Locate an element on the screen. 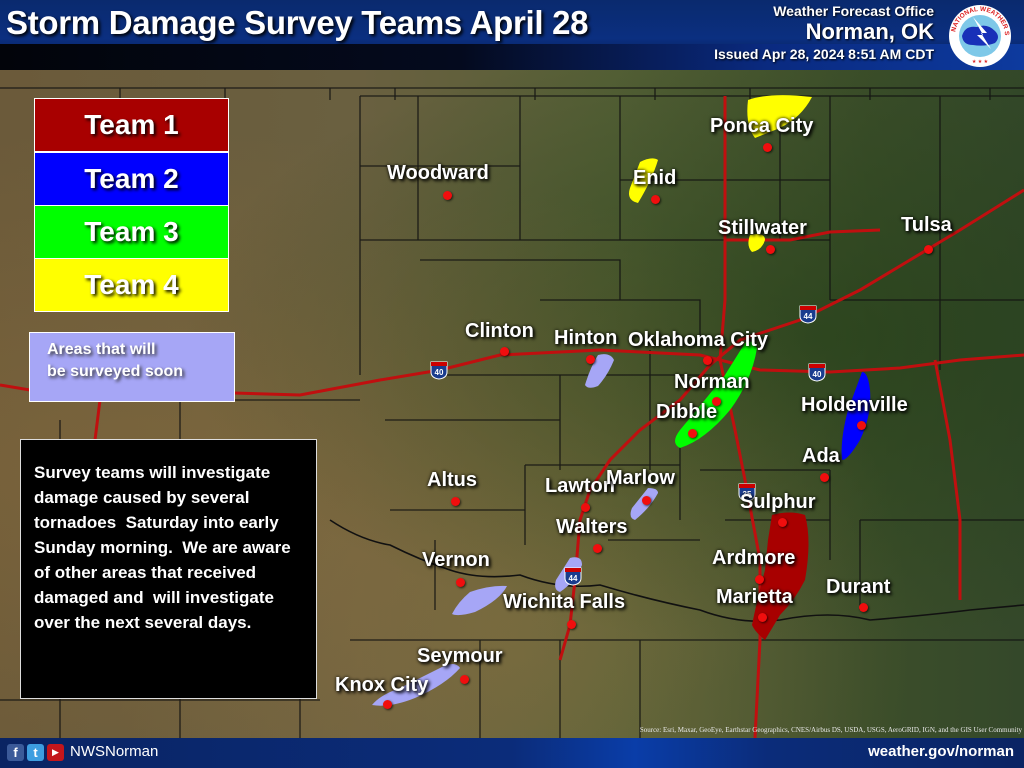  issued-timestamp: Issued Apr 28, 2024 8:51 AM CDT is located at coordinates (824, 54).